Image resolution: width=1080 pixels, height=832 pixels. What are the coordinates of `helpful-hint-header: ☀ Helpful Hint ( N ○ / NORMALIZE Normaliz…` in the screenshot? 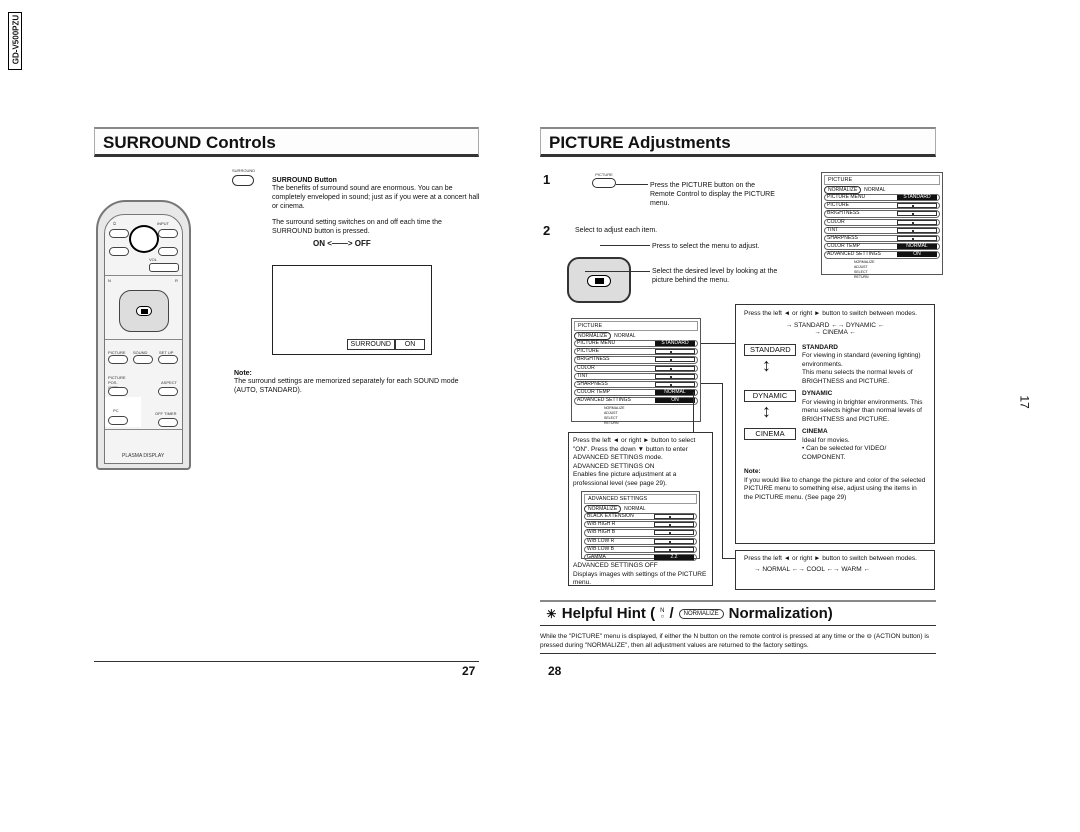 It's located at (738, 613).